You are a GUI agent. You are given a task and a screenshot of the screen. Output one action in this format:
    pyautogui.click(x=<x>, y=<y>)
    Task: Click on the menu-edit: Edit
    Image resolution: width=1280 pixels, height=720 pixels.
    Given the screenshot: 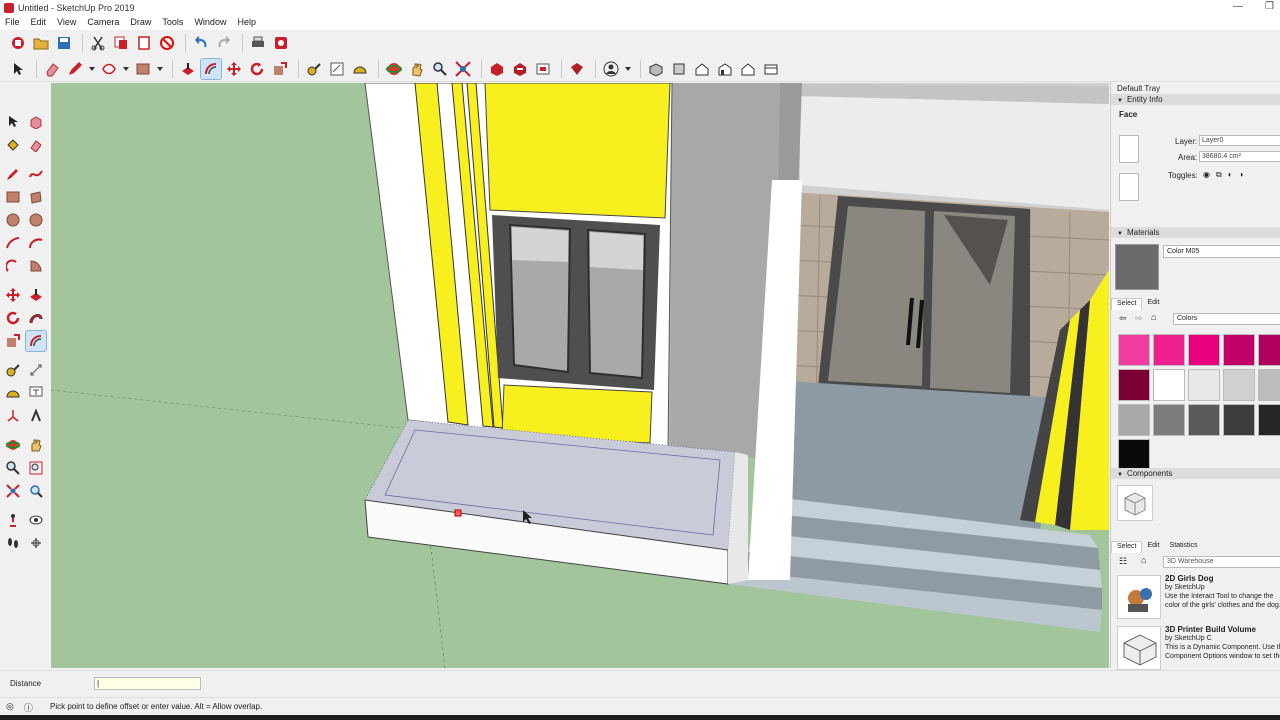 What is the action you would take?
    pyautogui.click(x=39, y=23)
    